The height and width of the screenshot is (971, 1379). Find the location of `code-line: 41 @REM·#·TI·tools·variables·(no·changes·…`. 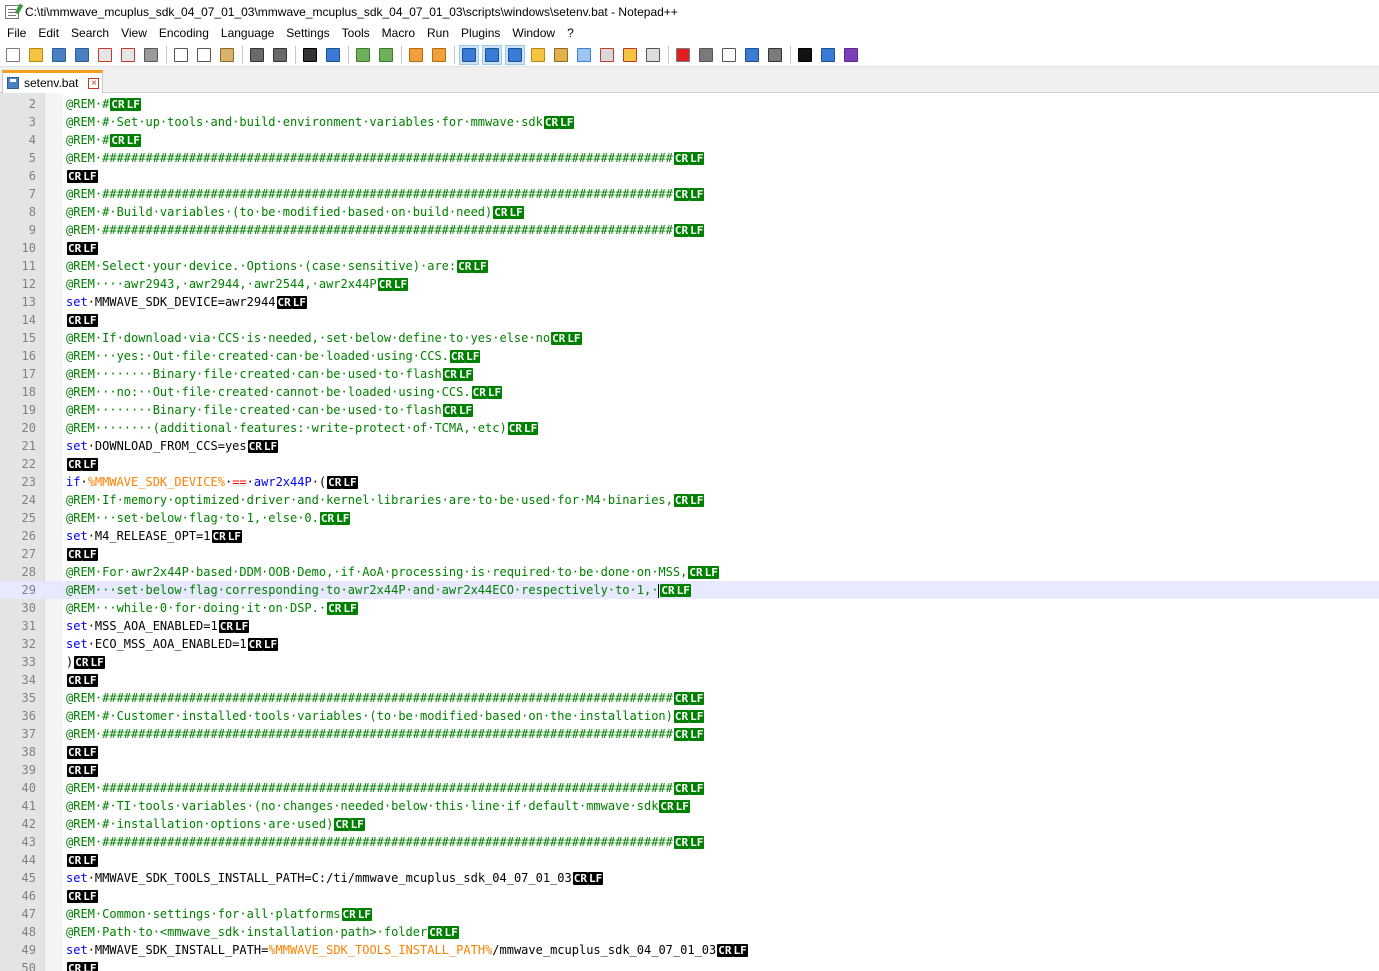

code-line: 41 @REM·#·TI·tools·variables·(no·changes·… is located at coordinates (689, 806).